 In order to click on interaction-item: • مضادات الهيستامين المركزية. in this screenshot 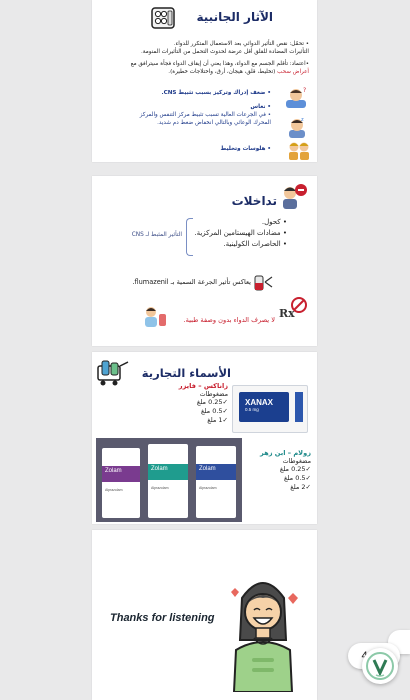, I will do `click(240, 233)`.